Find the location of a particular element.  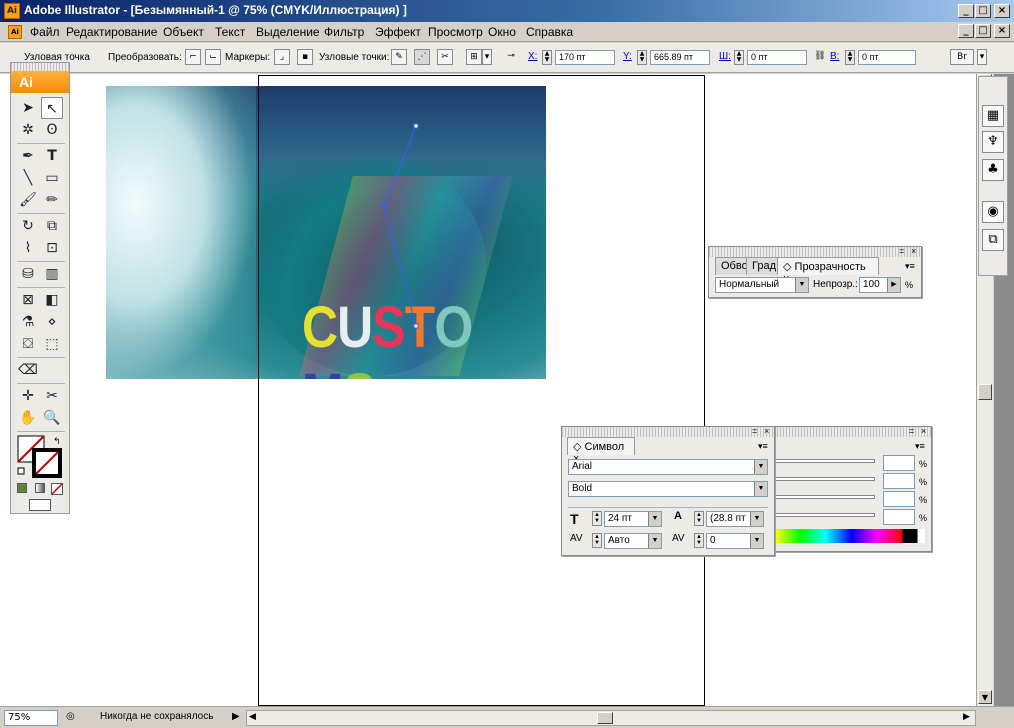

leading-field: (28.8 пт ▼ is located at coordinates (735, 519).